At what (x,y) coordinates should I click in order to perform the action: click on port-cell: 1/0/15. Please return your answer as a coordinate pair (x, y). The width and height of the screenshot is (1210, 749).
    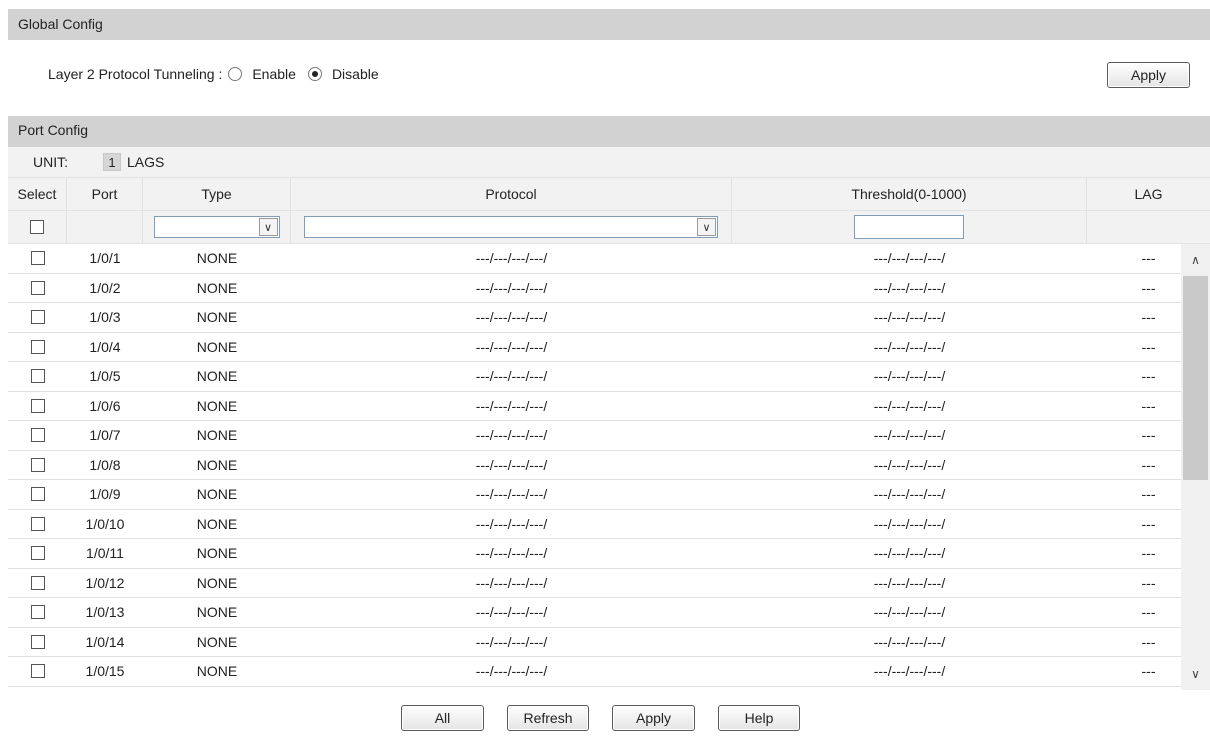
    Looking at the image, I should click on (105, 671).